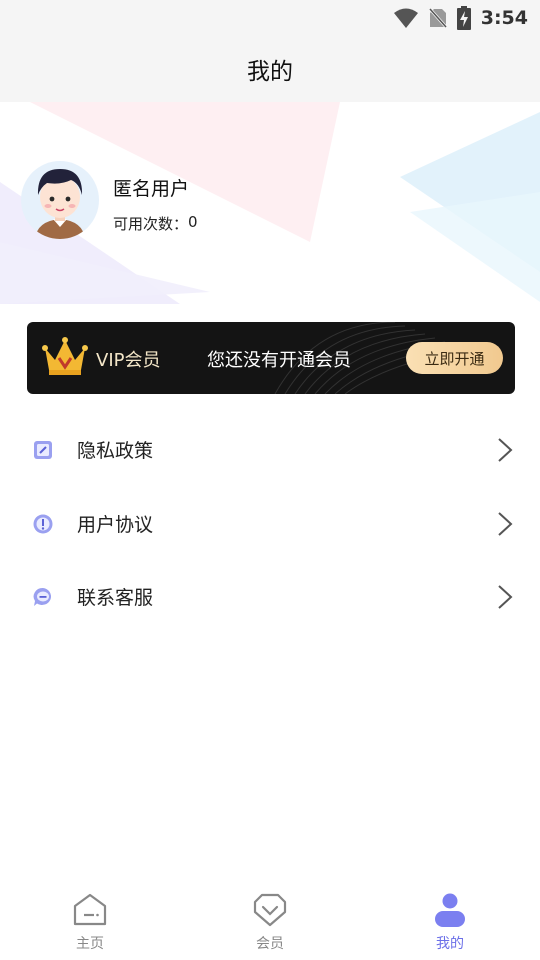 This screenshot has width=540, height=960. I want to click on status-bar: 3:54, so click(270, 18).